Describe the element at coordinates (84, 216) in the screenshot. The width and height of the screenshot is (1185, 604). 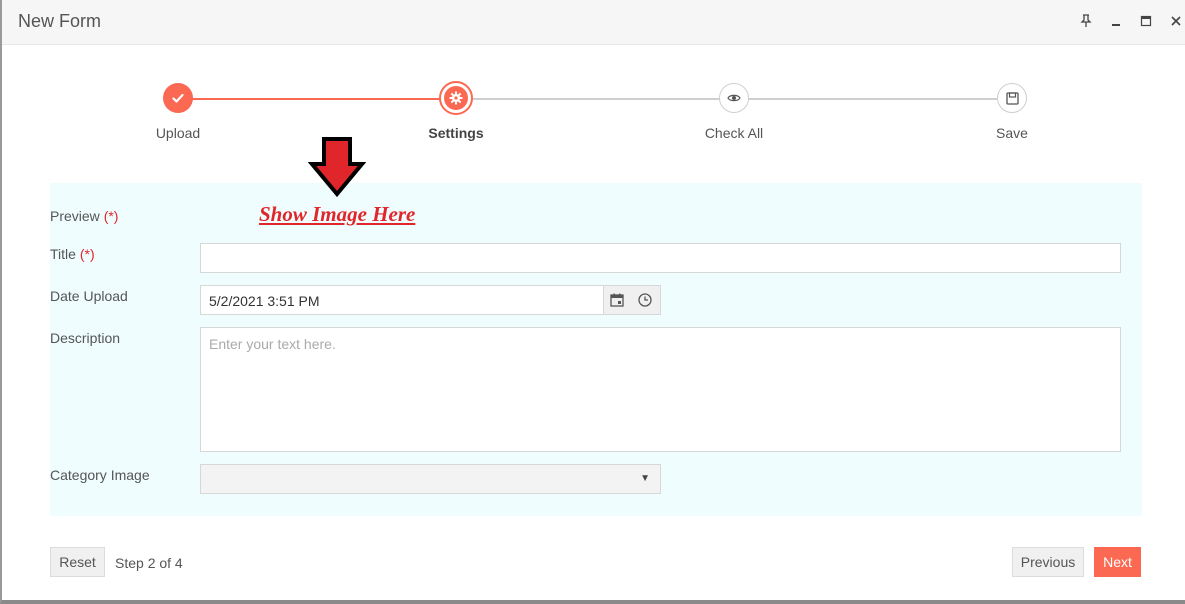
I see `preview-label: Preview (*)` at that location.